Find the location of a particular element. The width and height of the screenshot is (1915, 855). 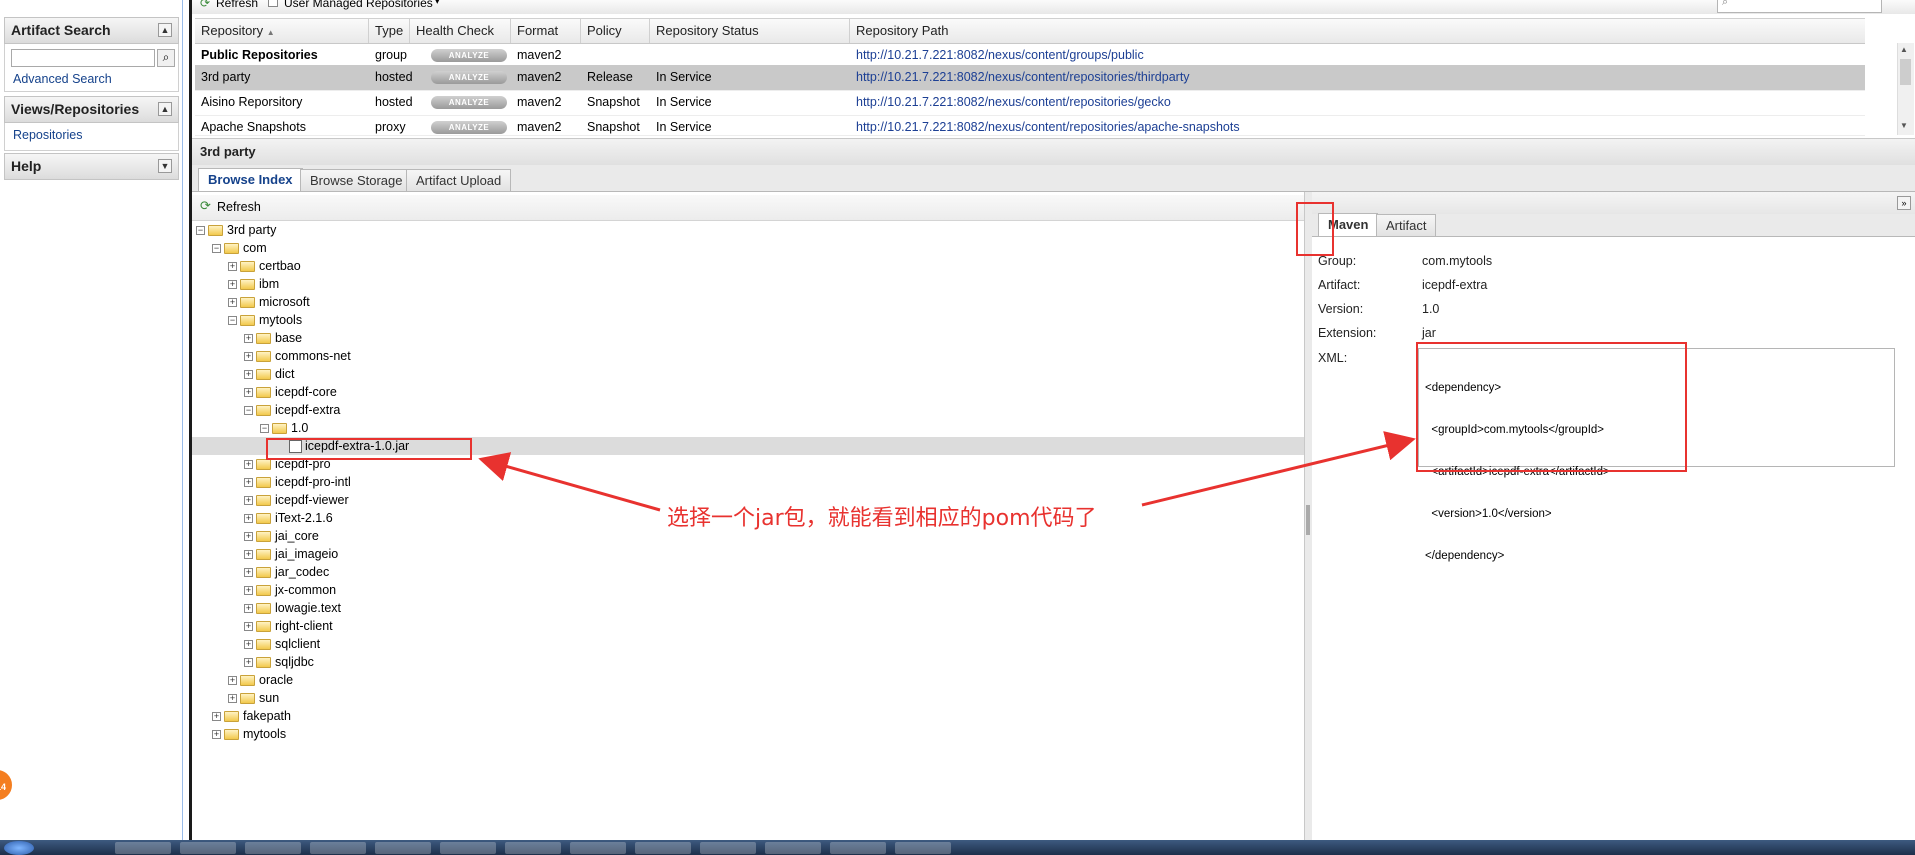

annotation-arrows is located at coordinates (947, 471).